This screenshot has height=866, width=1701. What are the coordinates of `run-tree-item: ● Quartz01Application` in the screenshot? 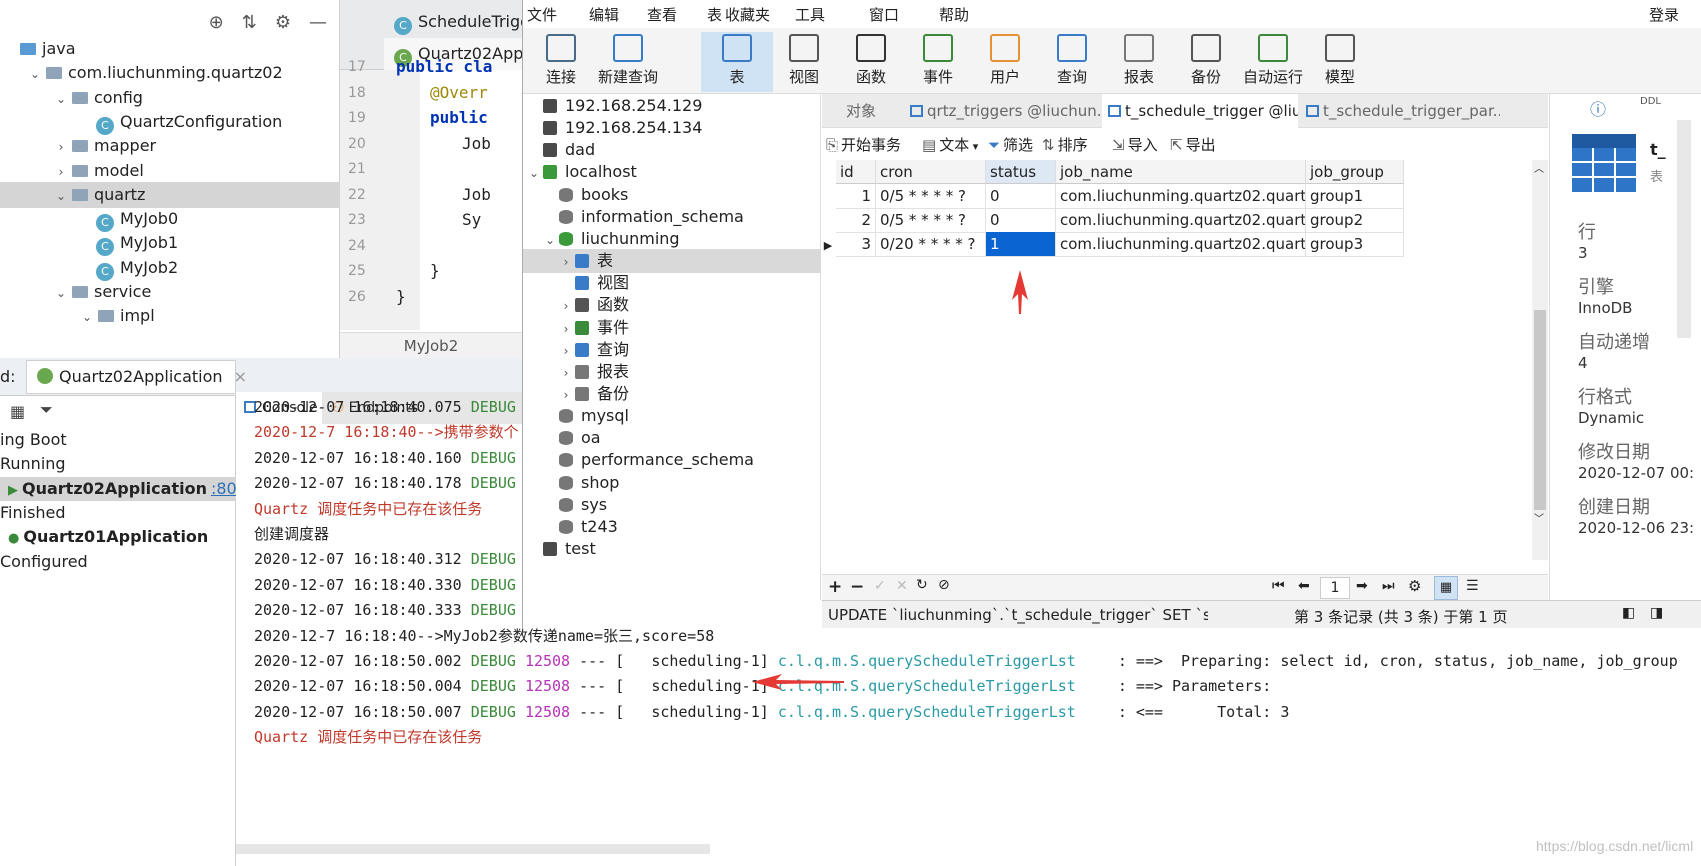 It's located at (118, 537).